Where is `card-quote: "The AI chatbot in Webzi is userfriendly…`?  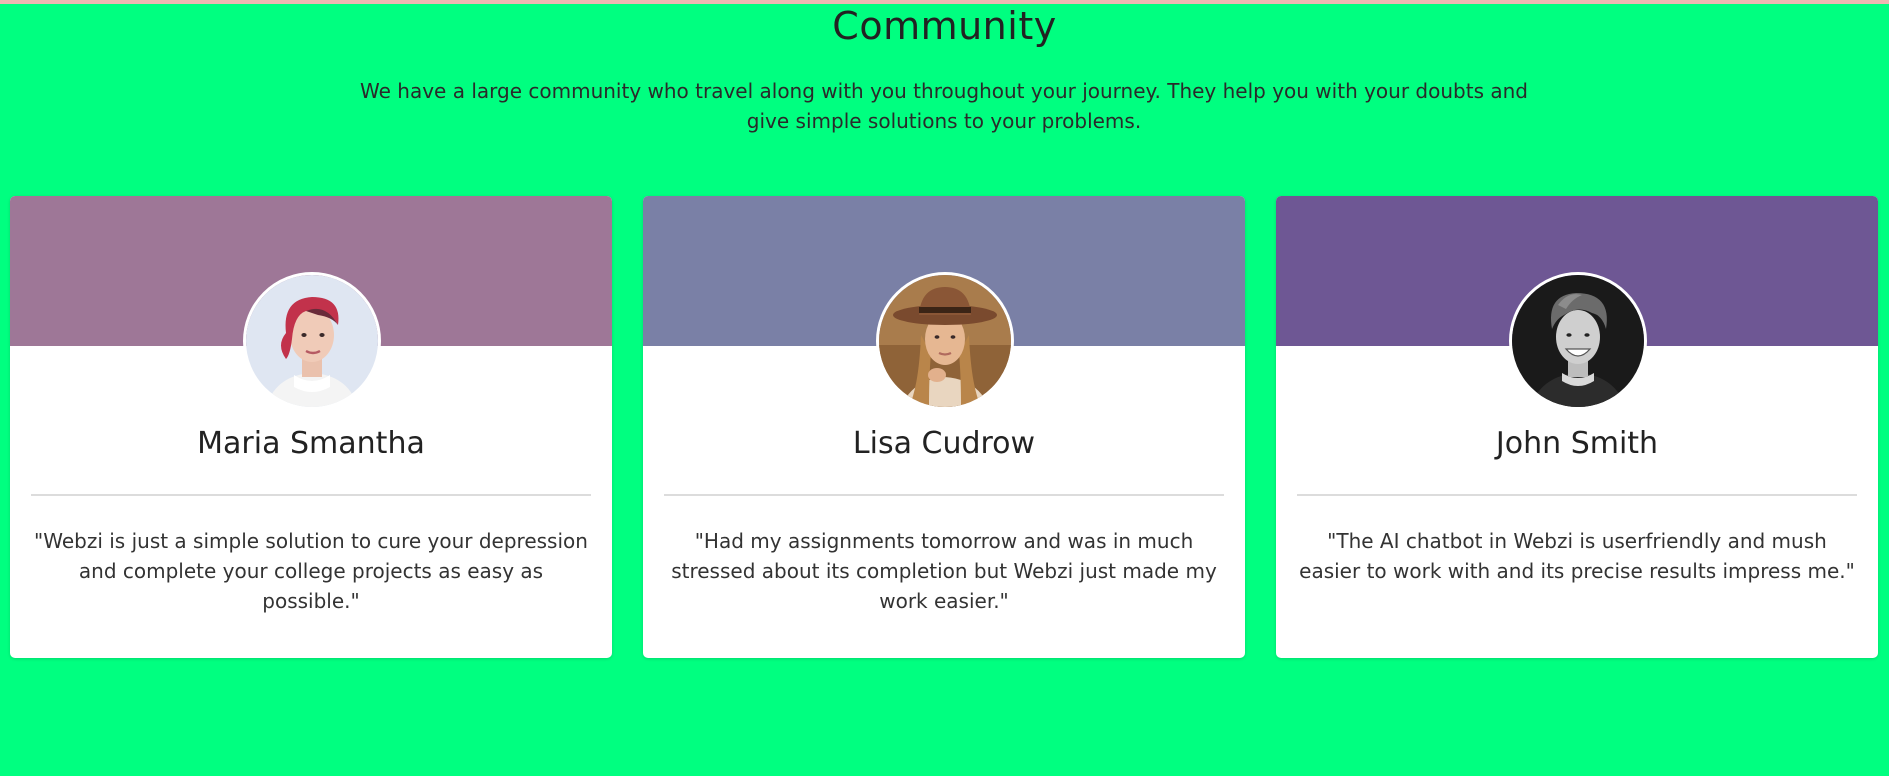
card-quote: "The AI chatbot in Webzi is userfriendly… is located at coordinates (1577, 556).